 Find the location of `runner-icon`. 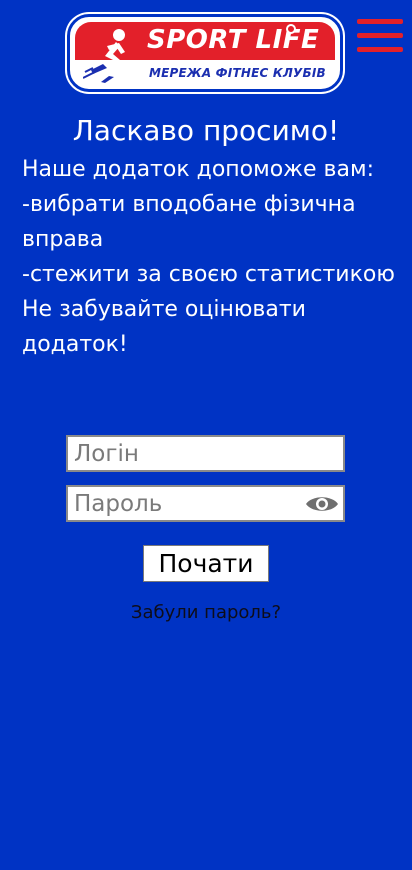

runner-icon is located at coordinates (104, 56).